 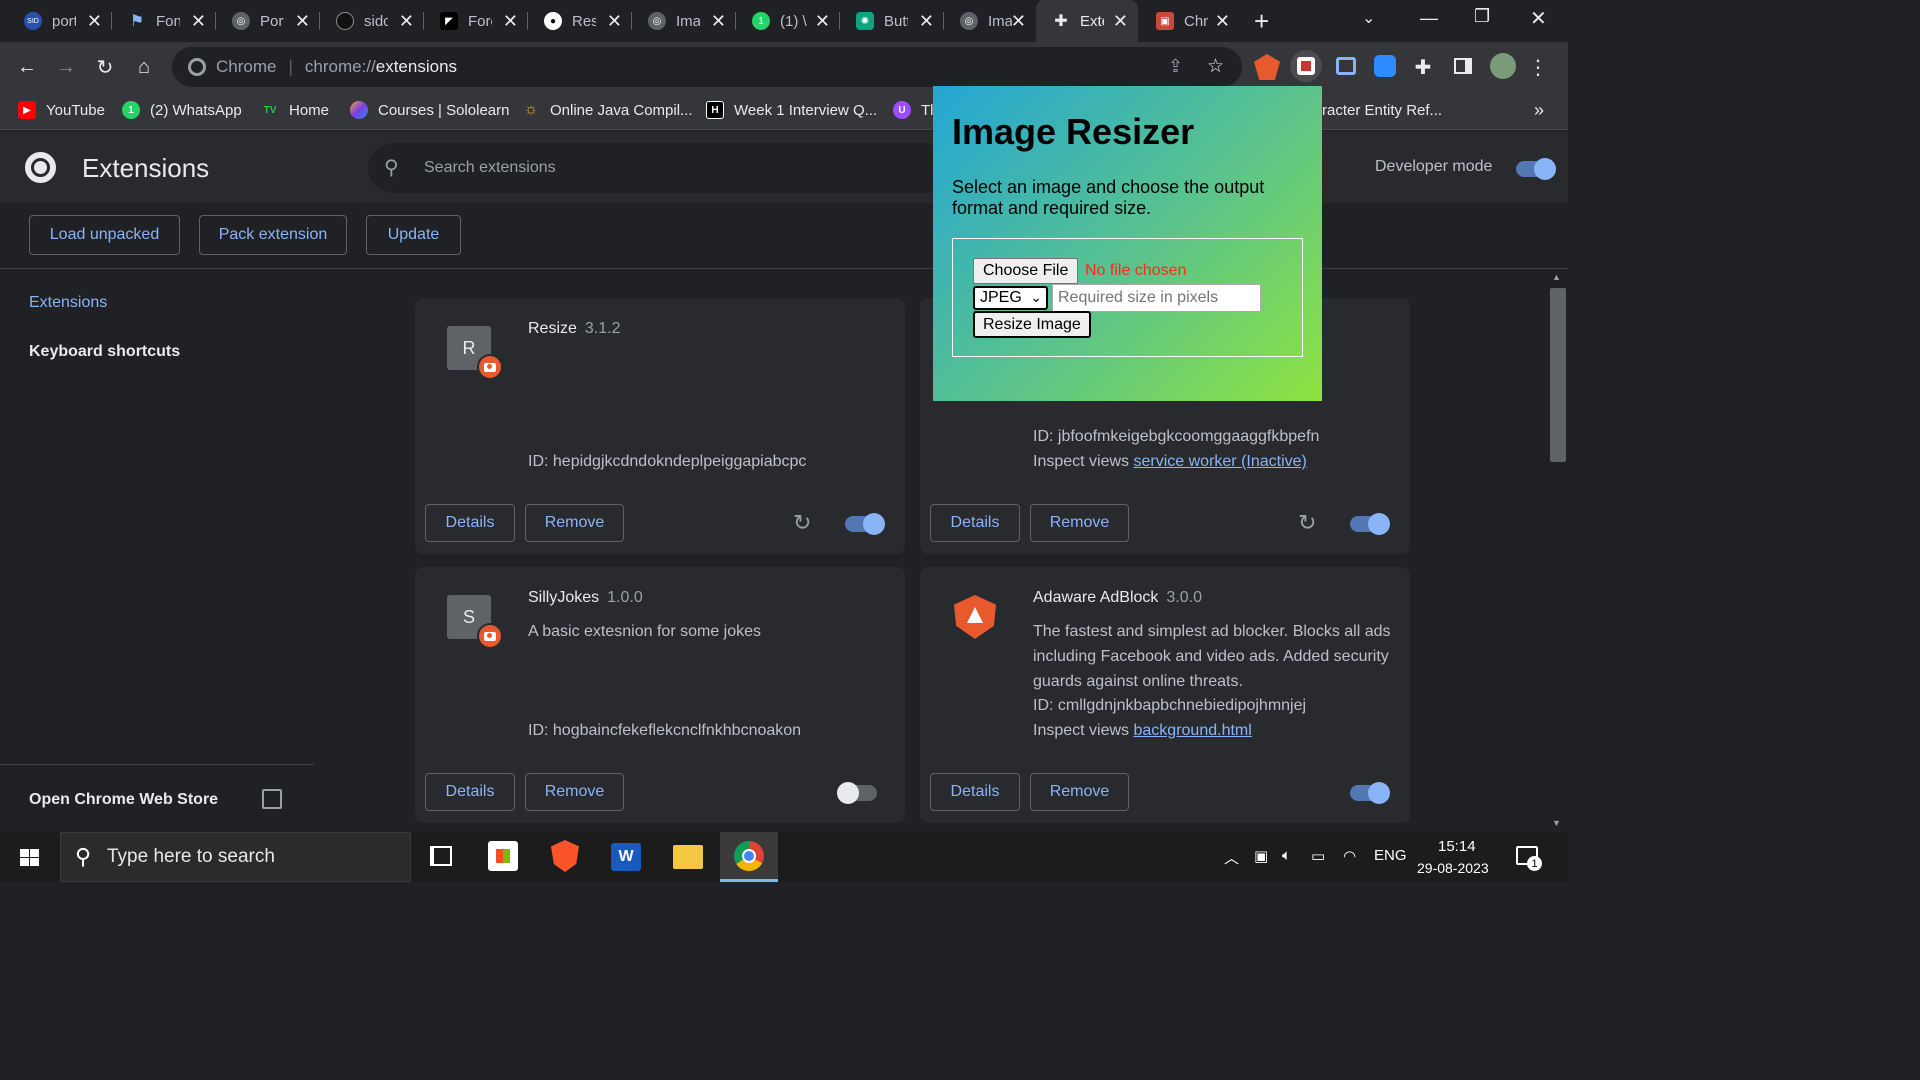 What do you see at coordinates (626, 857) in the screenshot?
I see `word-icon: W` at bounding box center [626, 857].